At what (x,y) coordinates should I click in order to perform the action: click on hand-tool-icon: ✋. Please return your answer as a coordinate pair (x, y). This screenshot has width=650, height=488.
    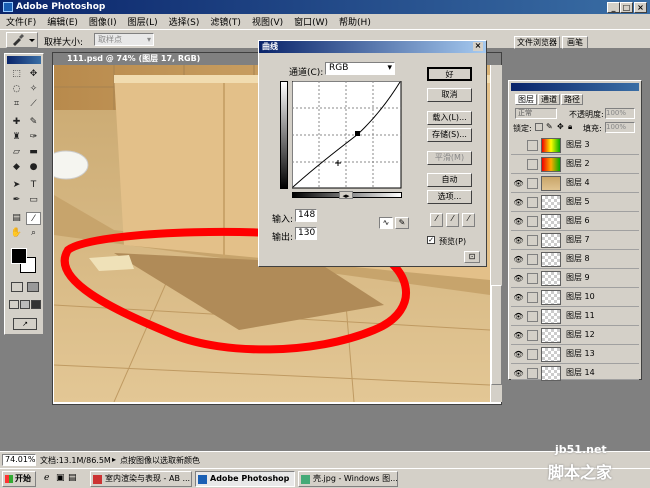
    Looking at the image, I should click on (16, 233).